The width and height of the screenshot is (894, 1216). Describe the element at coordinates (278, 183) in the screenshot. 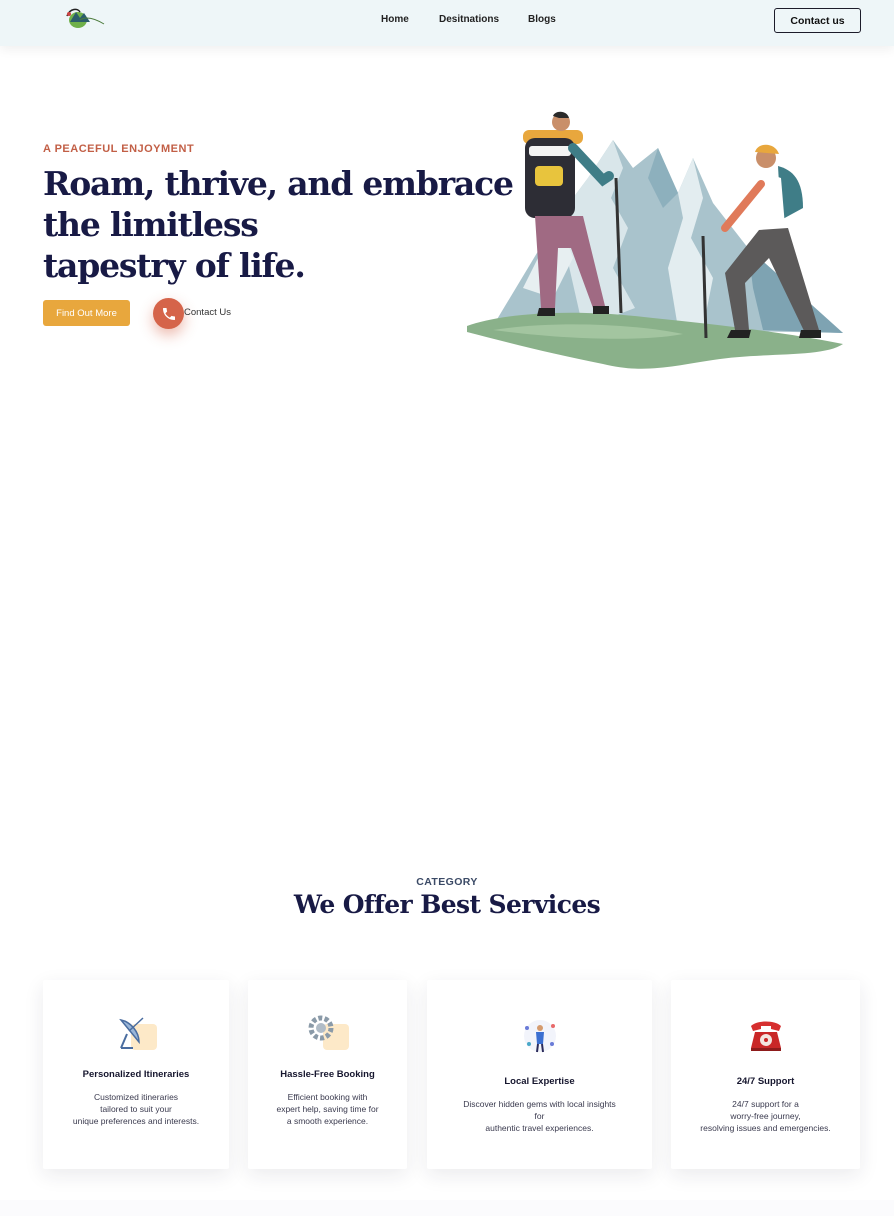

I see `hero-title-line: Roam, thrive, and embrace` at that location.